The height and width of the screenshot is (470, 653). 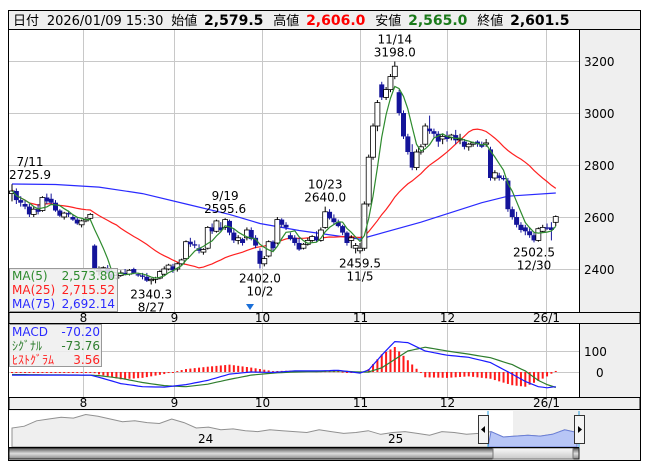 What do you see at coordinates (579, 429) in the screenshot?
I see `navigator-right-handle` at bounding box center [579, 429].